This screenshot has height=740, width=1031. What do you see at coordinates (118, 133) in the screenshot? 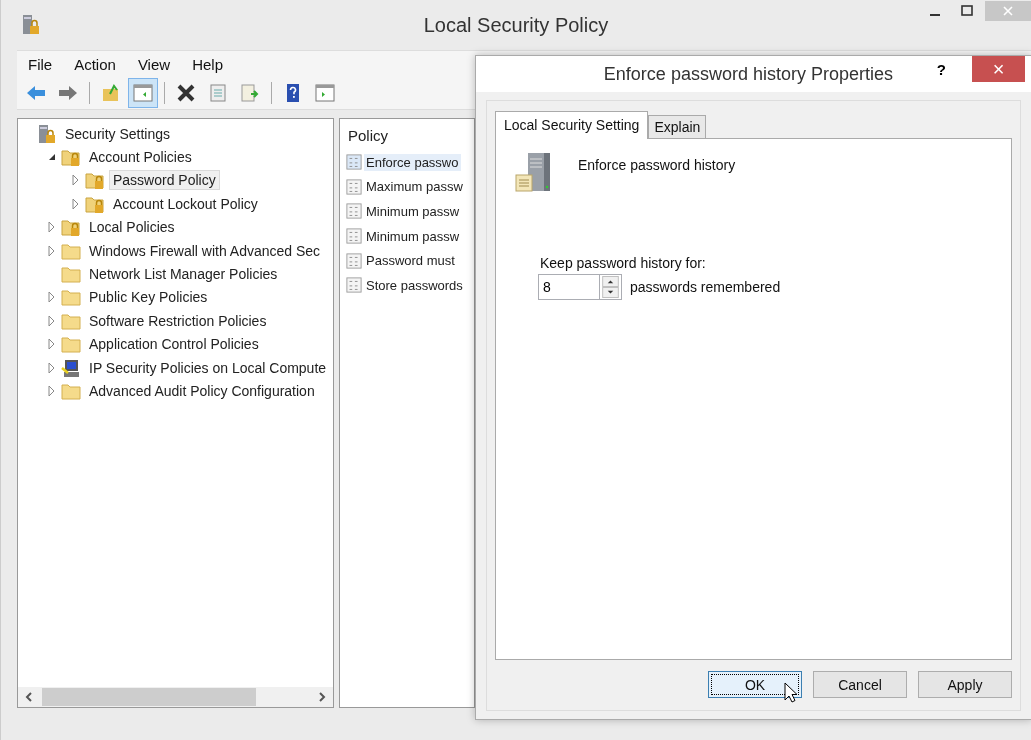
I see `tree-item: Security Settings` at bounding box center [118, 133].